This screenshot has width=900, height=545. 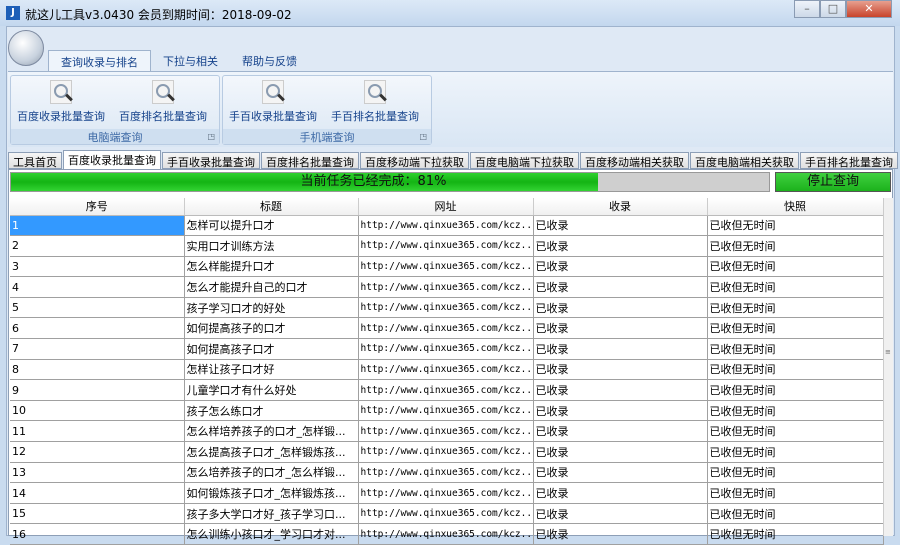 I want to click on column-header: 标题, so click(x=271, y=207).